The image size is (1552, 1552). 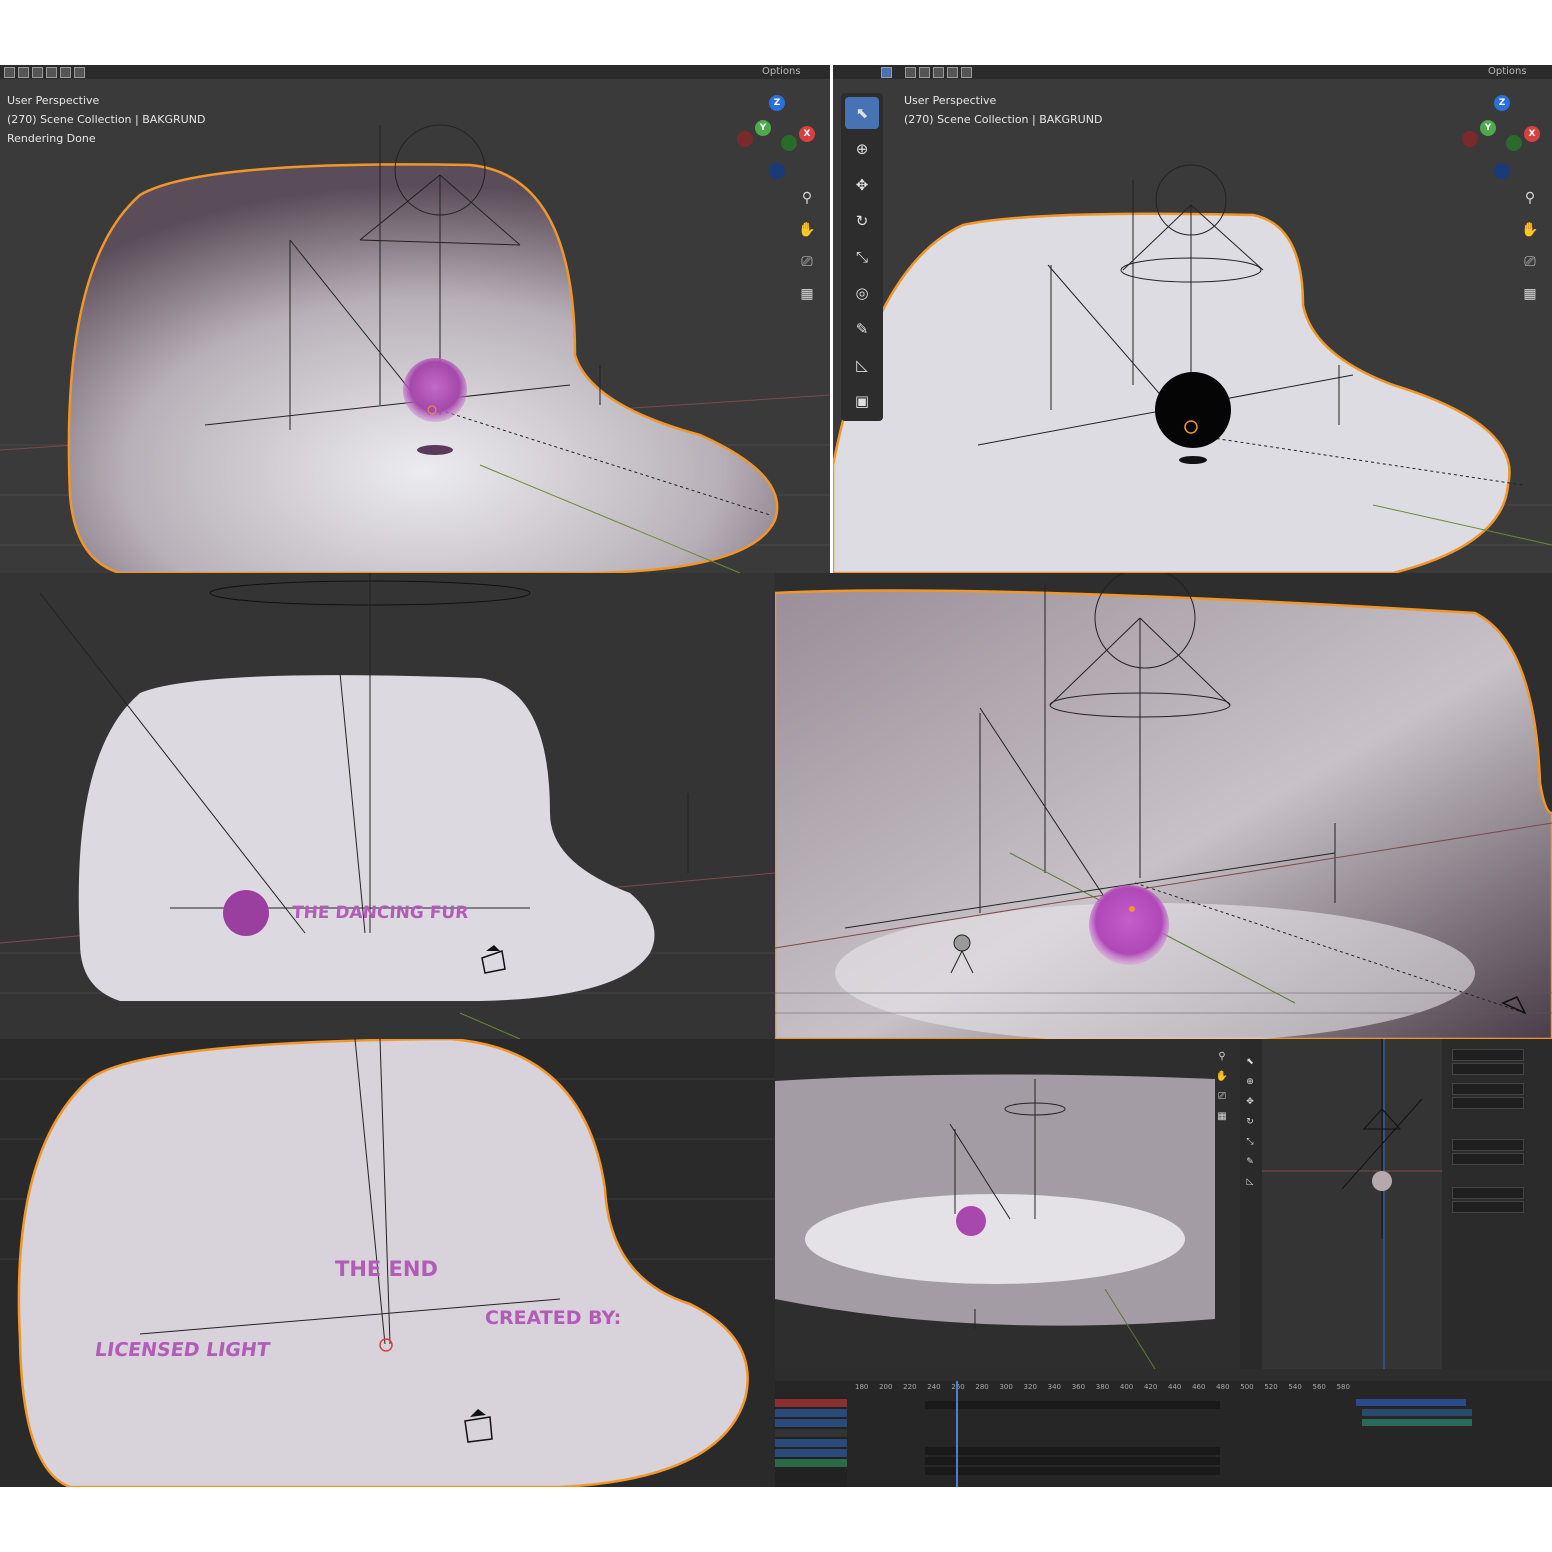 I want to click on select-mode-icon, so click(x=886, y=72).